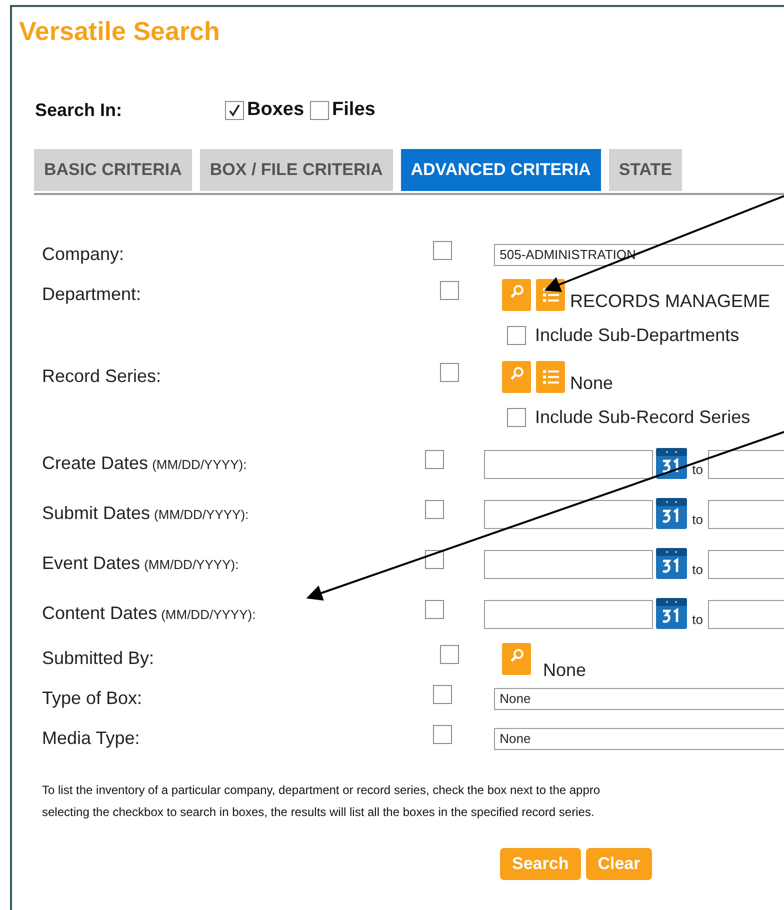 Image resolution: width=784 pixels, height=910 pixels. Describe the element at coordinates (319, 812) in the screenshot. I see `help-text: selecting the checkbox to search in boxes, the results will list all the boxes in the specified record series.` at that location.